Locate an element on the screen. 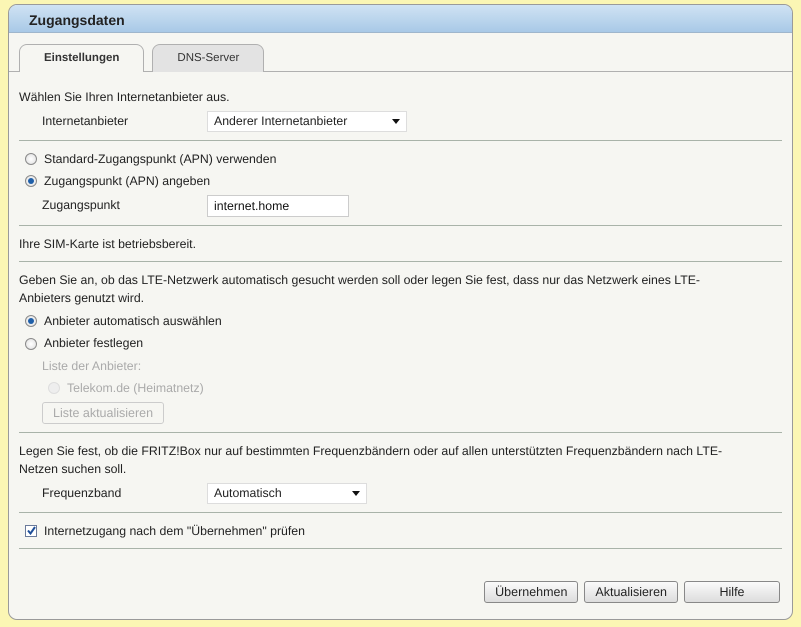  instruction-text: Geben Sie an, ob das LTE-Netzwerk automatisch gesucht werden soll oder legen Sie fest, dass nur das Netzwerk eines LTE-Anbieters genutzt wird. is located at coordinates (360, 290).